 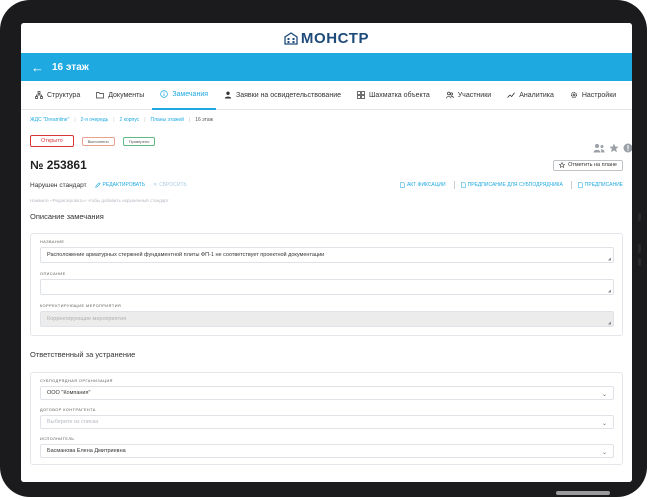 I want to click on violation-label: Нарушен стандарт, so click(x=58, y=185).